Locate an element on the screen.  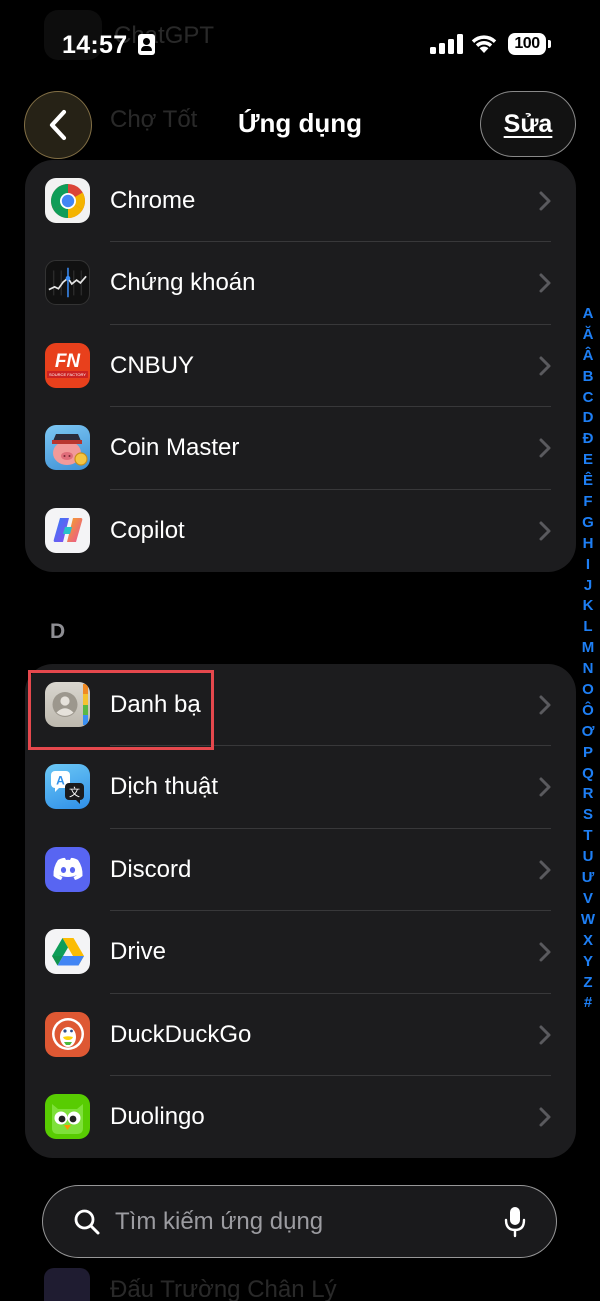
duolingo-icon is located at coordinates (67, 1116).